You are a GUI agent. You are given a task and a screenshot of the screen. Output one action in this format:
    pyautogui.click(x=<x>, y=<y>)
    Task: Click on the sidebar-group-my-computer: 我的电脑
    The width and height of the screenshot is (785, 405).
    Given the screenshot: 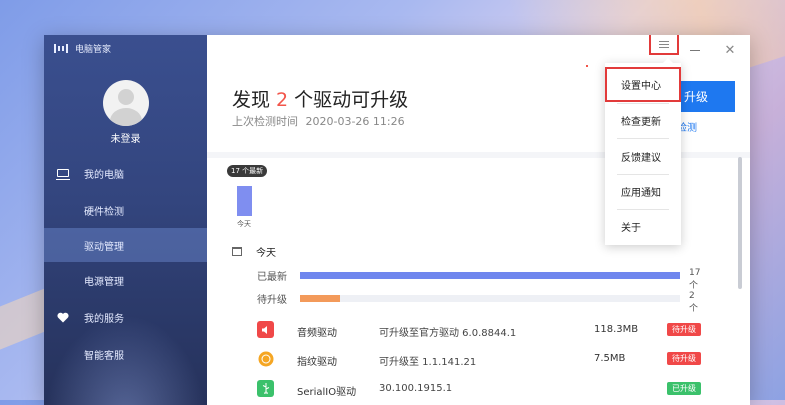 What is the action you would take?
    pyautogui.click(x=131, y=173)
    